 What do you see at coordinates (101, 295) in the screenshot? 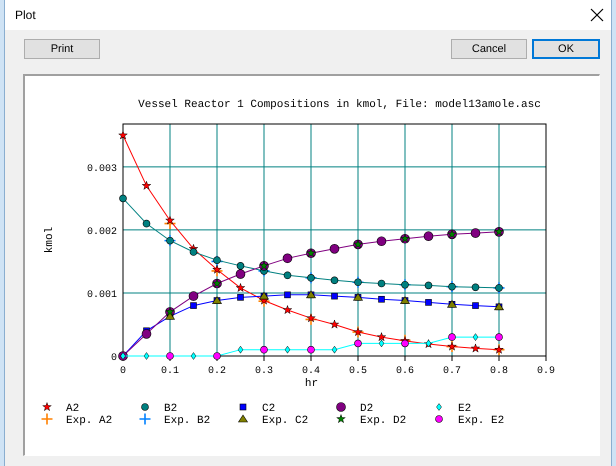
I see `y-tick-label: 0.001` at bounding box center [101, 295].